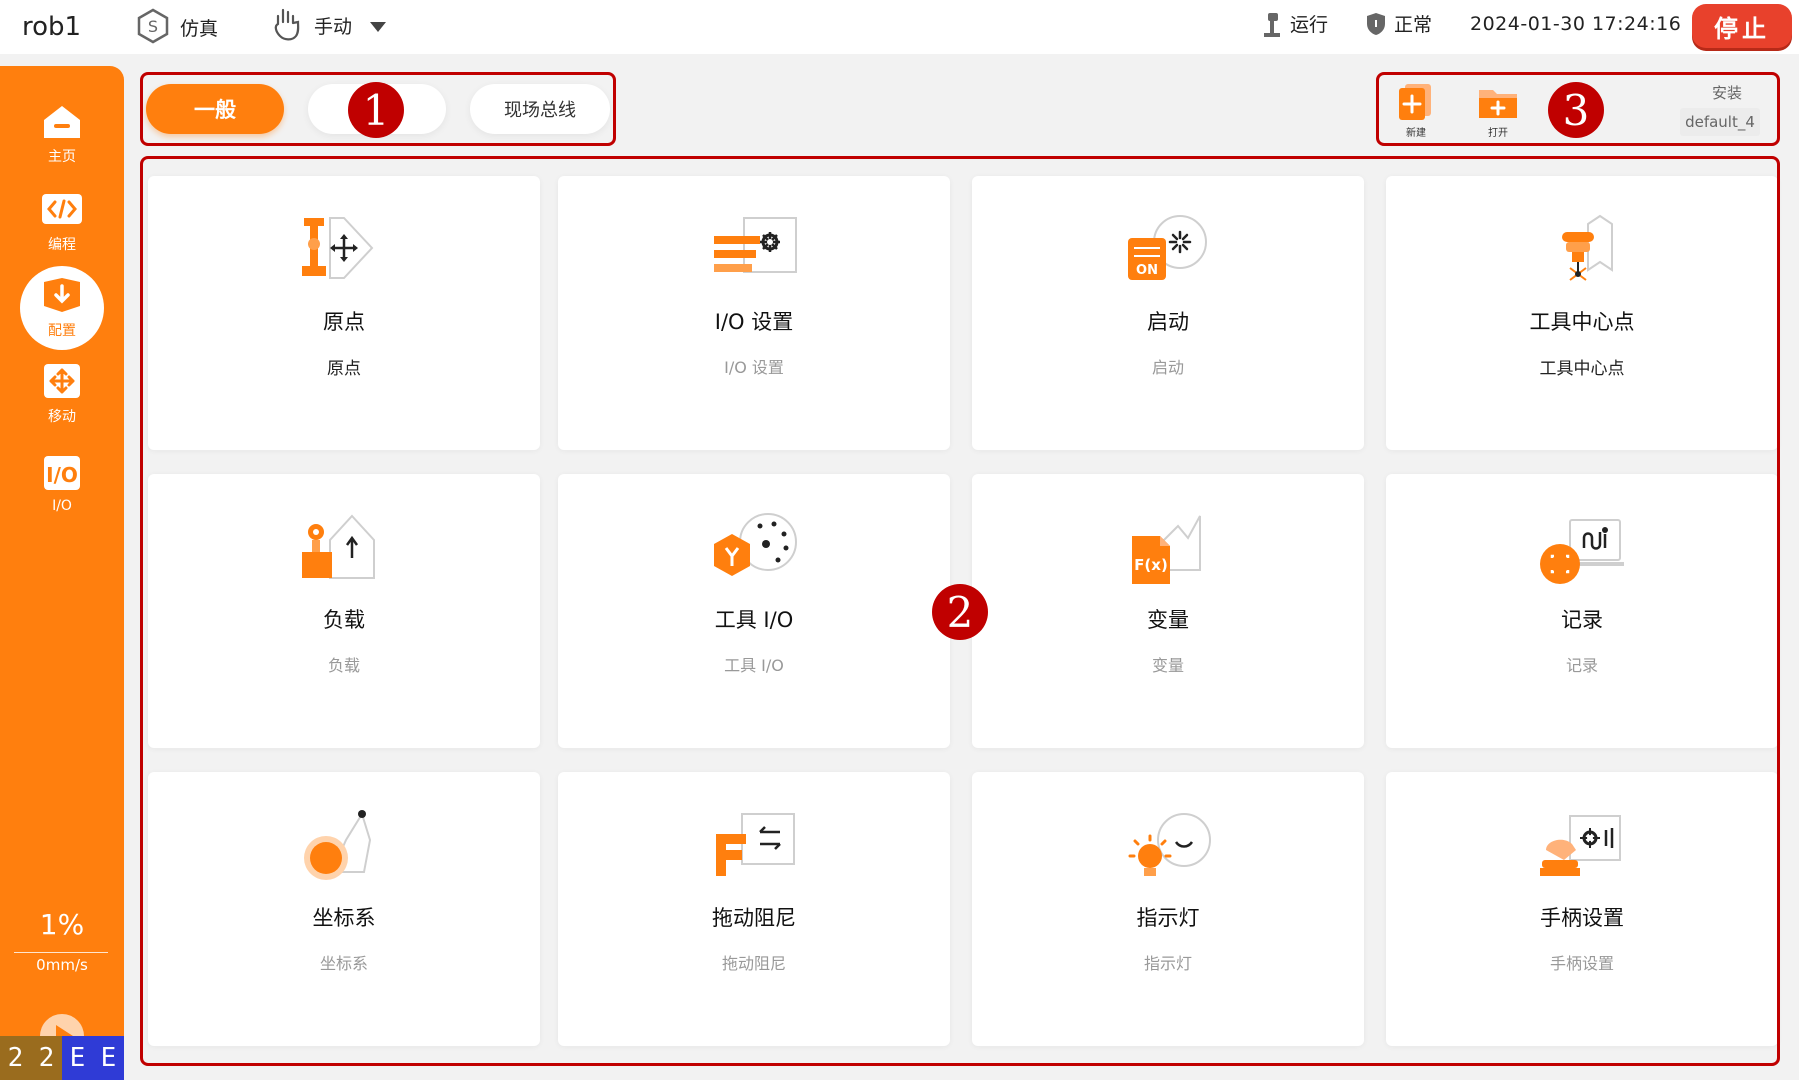  I want to click on card-title: I/O 设置, so click(754, 322).